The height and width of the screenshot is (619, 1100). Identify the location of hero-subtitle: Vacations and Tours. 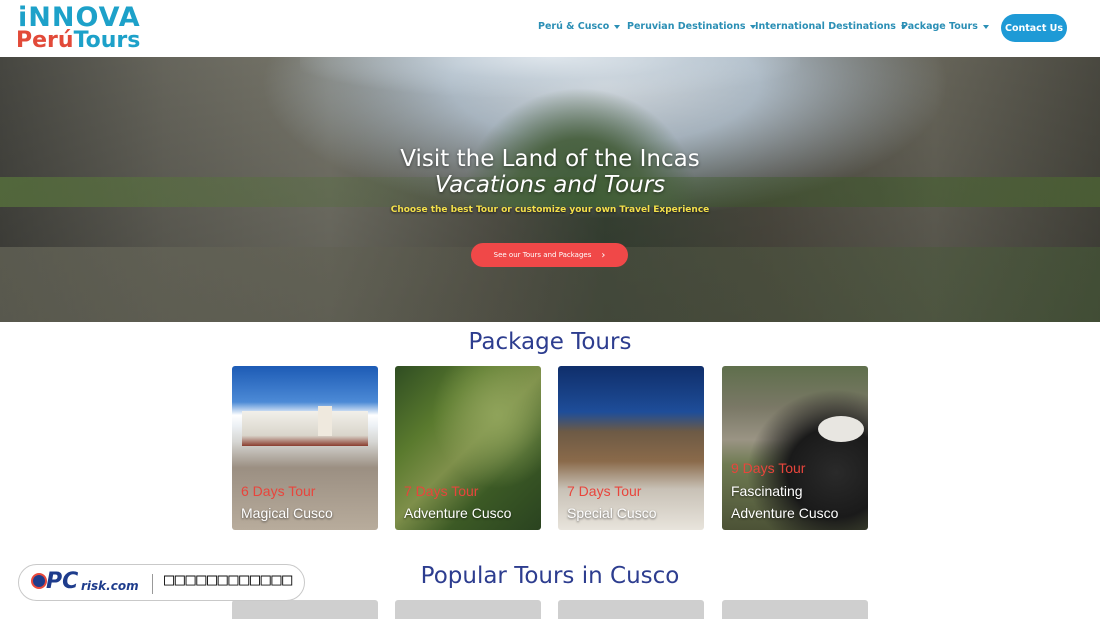
(550, 185).